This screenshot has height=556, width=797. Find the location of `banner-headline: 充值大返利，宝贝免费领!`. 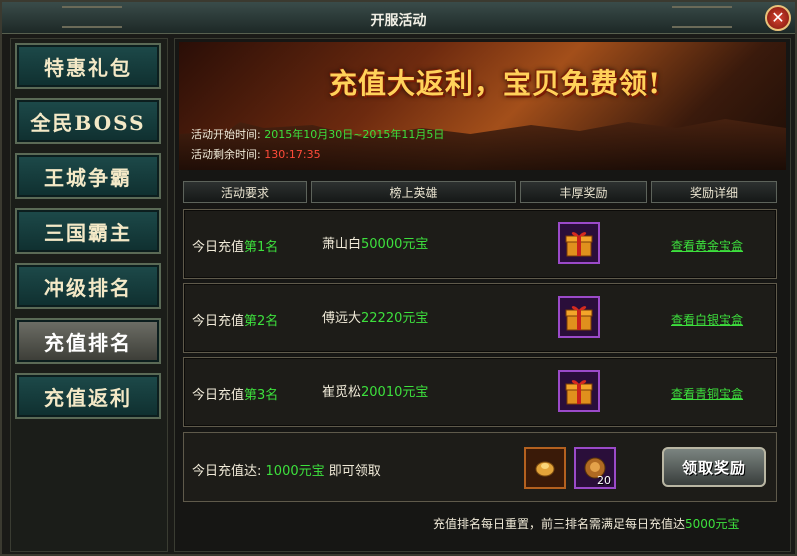

banner-headline: 充值大返利，宝贝免费领! is located at coordinates (495, 83).